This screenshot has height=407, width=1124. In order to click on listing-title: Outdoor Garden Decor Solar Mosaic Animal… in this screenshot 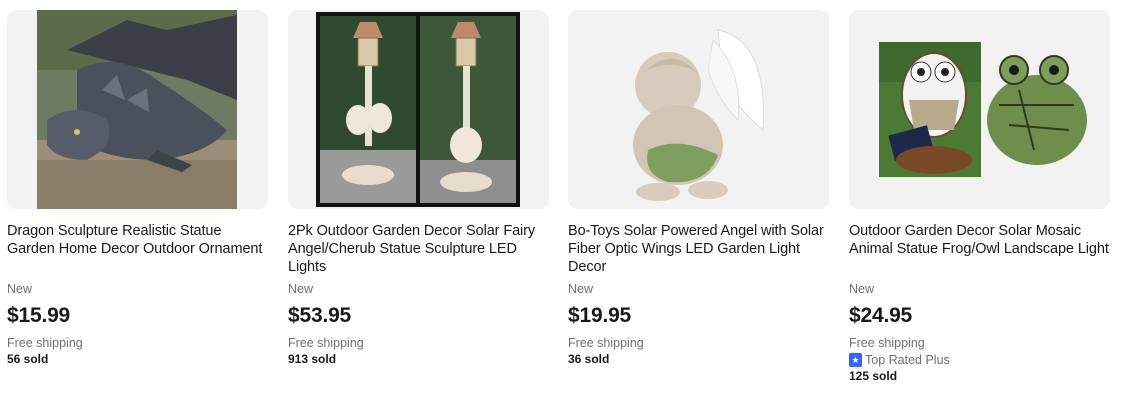, I will do `click(979, 250)`.